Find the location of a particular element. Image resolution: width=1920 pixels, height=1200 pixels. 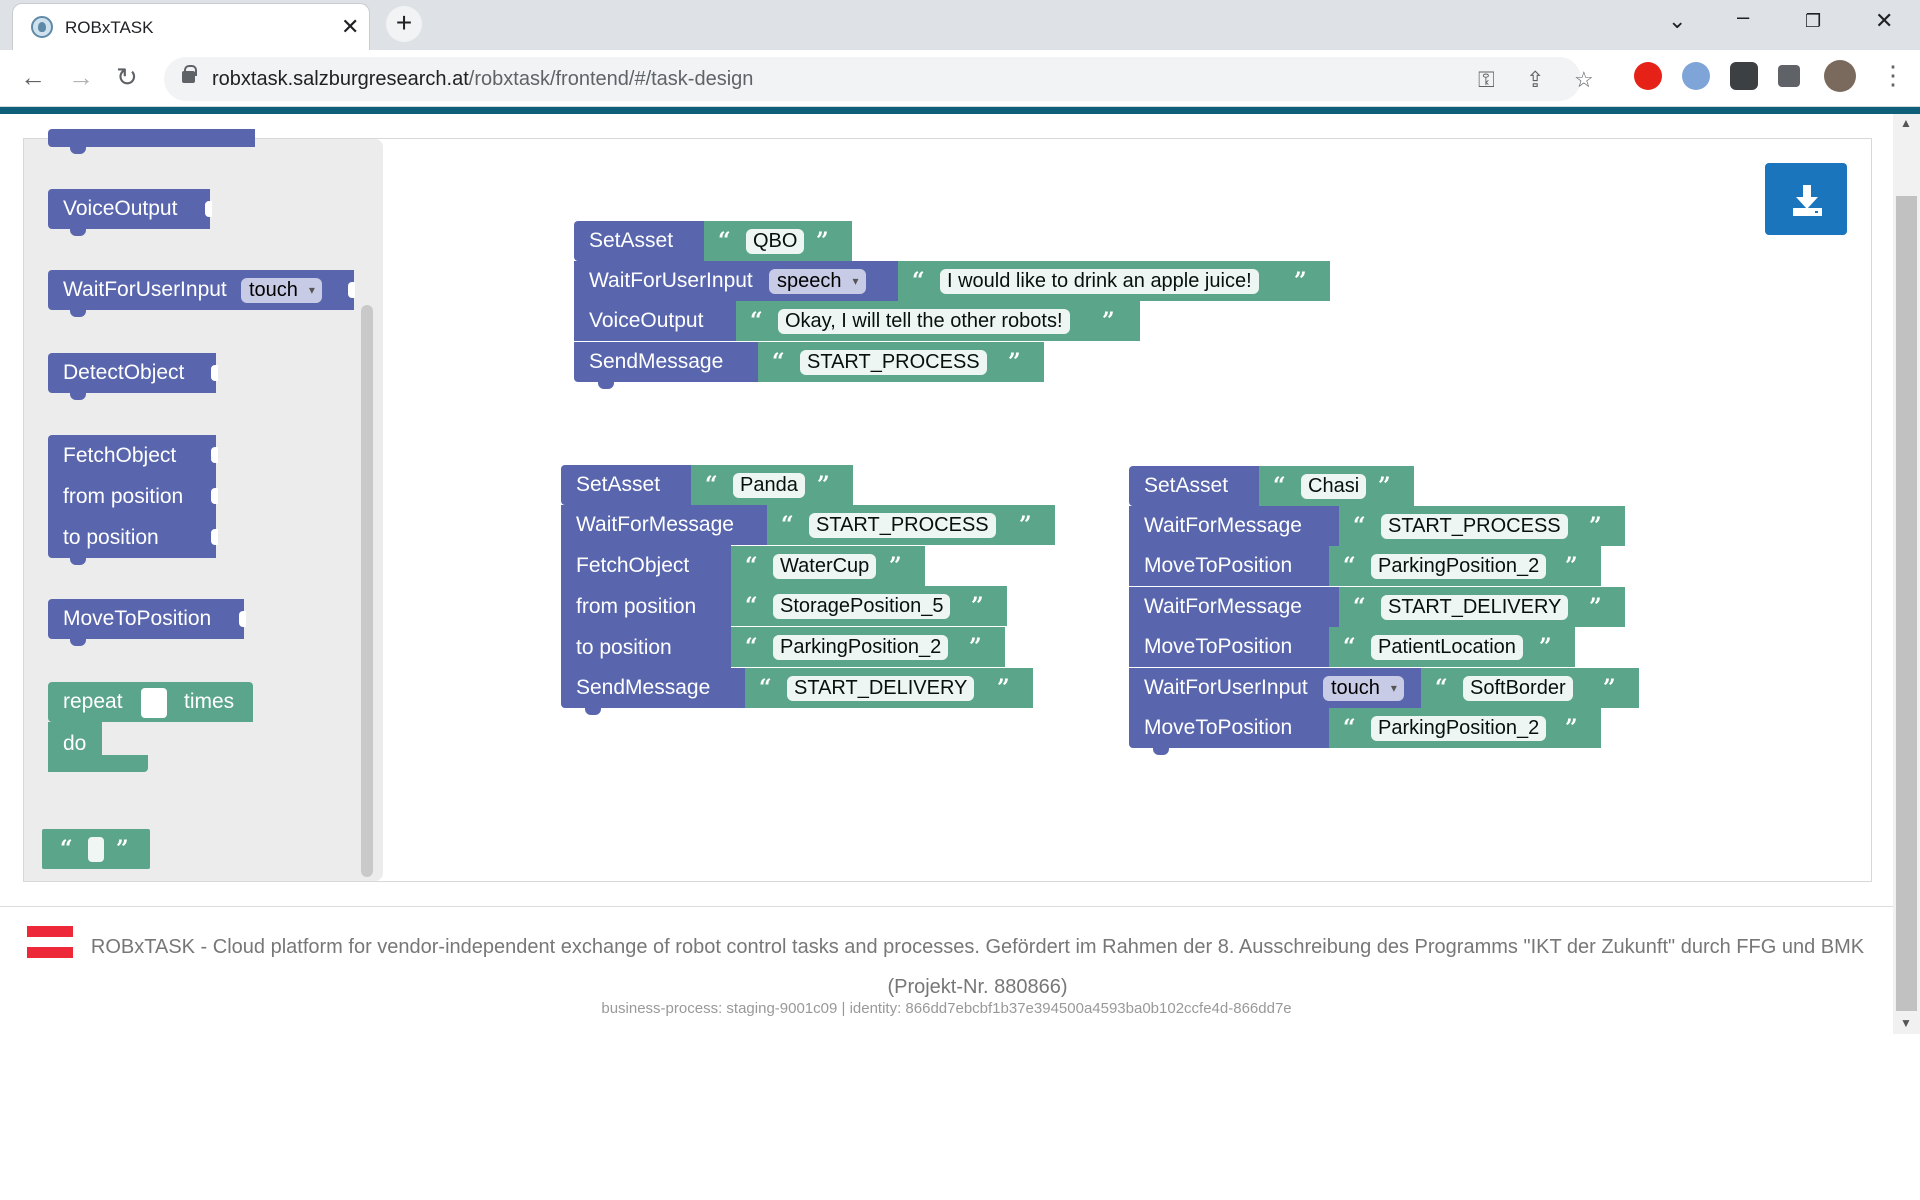

asset-value: Chasi is located at coordinates (1334, 486).